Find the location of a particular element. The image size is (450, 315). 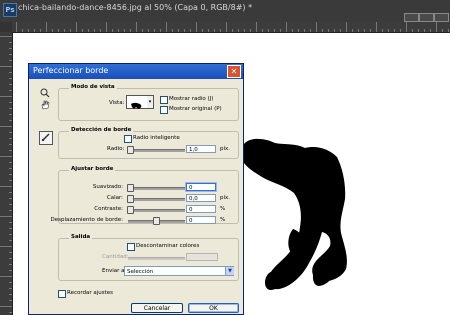

vertical-ruler is located at coordinates (6, 173).